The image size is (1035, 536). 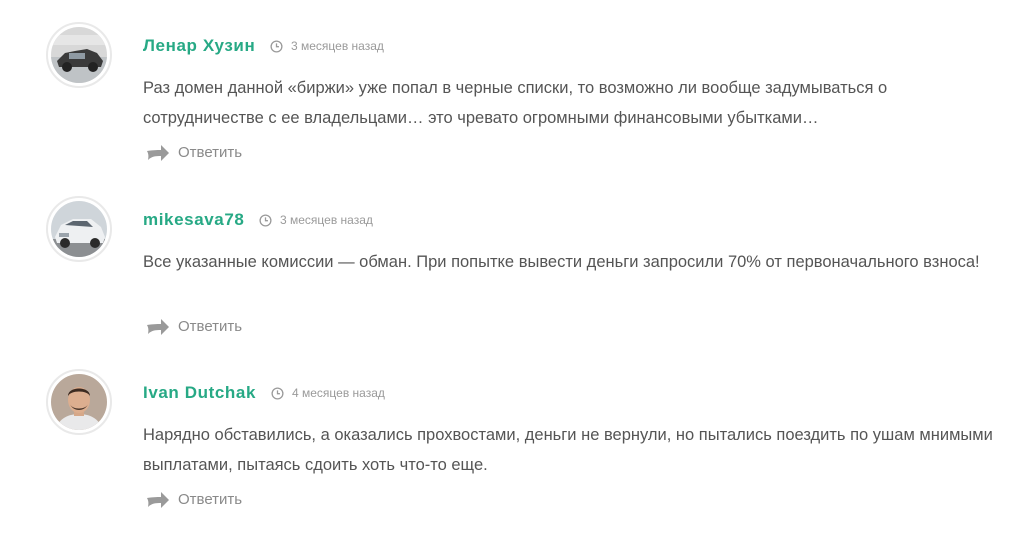 What do you see at coordinates (199, 393) in the screenshot?
I see `comment-author: Ivan Dutchak` at bounding box center [199, 393].